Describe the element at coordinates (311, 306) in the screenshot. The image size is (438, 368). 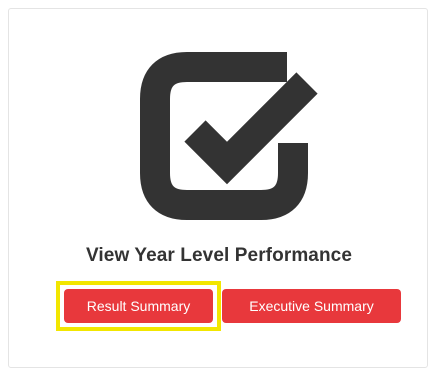
I see `executive-summary-button: Executive Summary` at that location.